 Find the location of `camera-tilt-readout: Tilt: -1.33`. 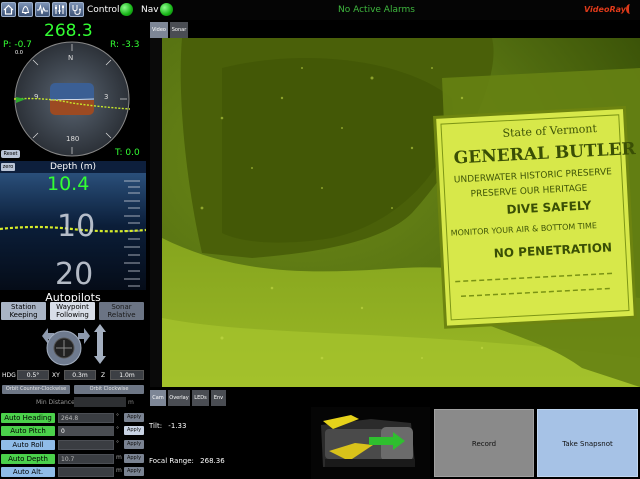

camera-tilt-readout: Tilt: -1.33 is located at coordinates (167, 426).